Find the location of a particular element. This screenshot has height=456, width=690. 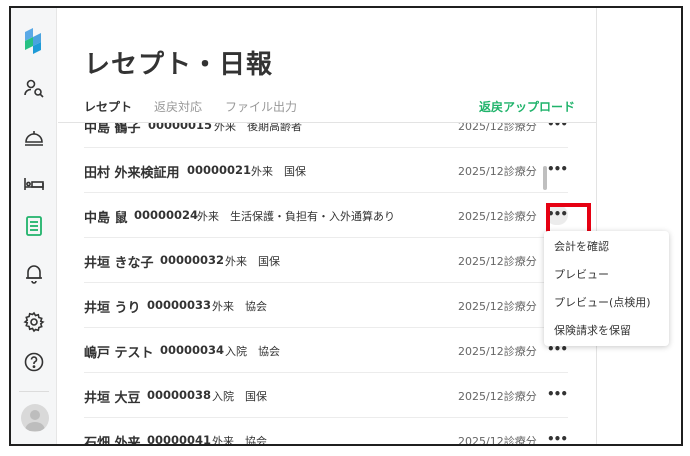

patient-detail: 外来 生活保護・負担有・入外通算あり is located at coordinates (296, 216).